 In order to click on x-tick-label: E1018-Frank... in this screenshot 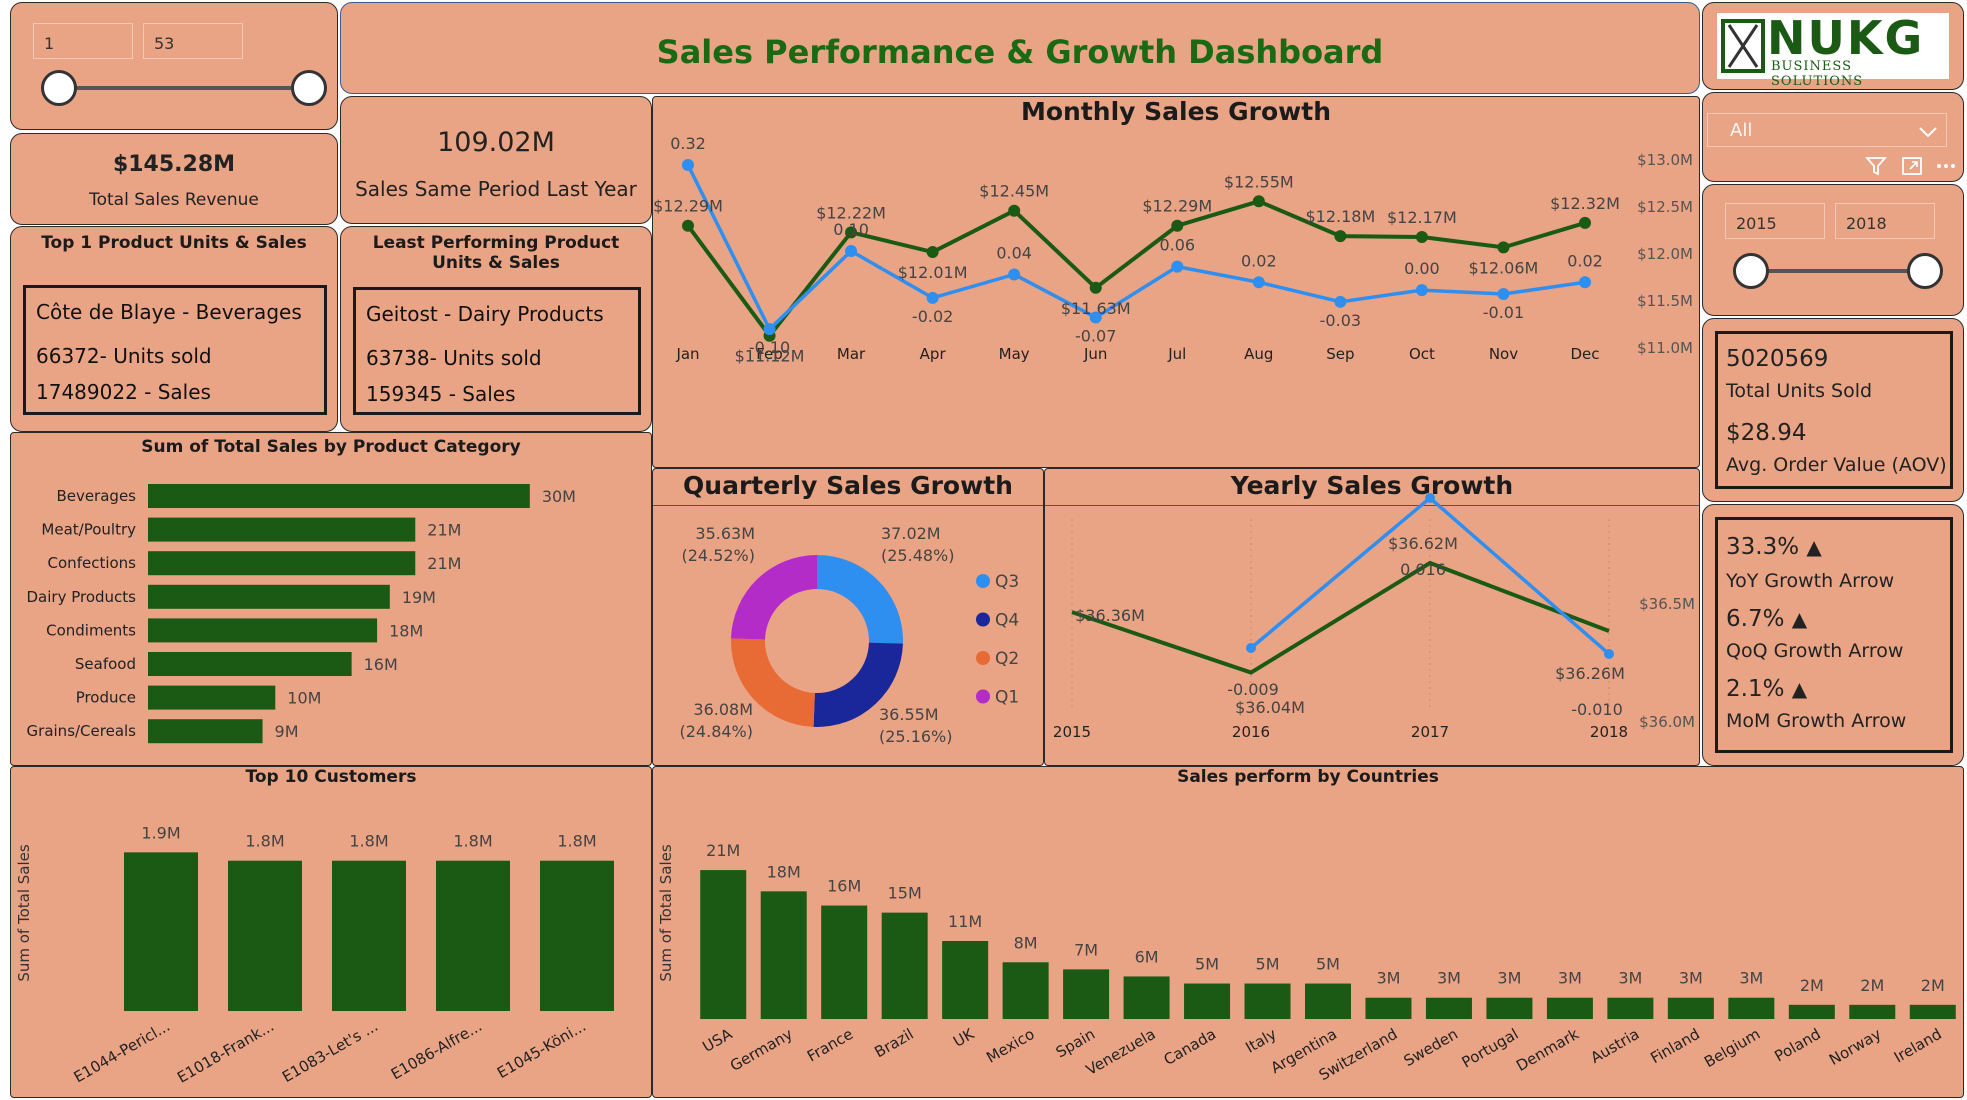, I will do `click(225, 1052)`.